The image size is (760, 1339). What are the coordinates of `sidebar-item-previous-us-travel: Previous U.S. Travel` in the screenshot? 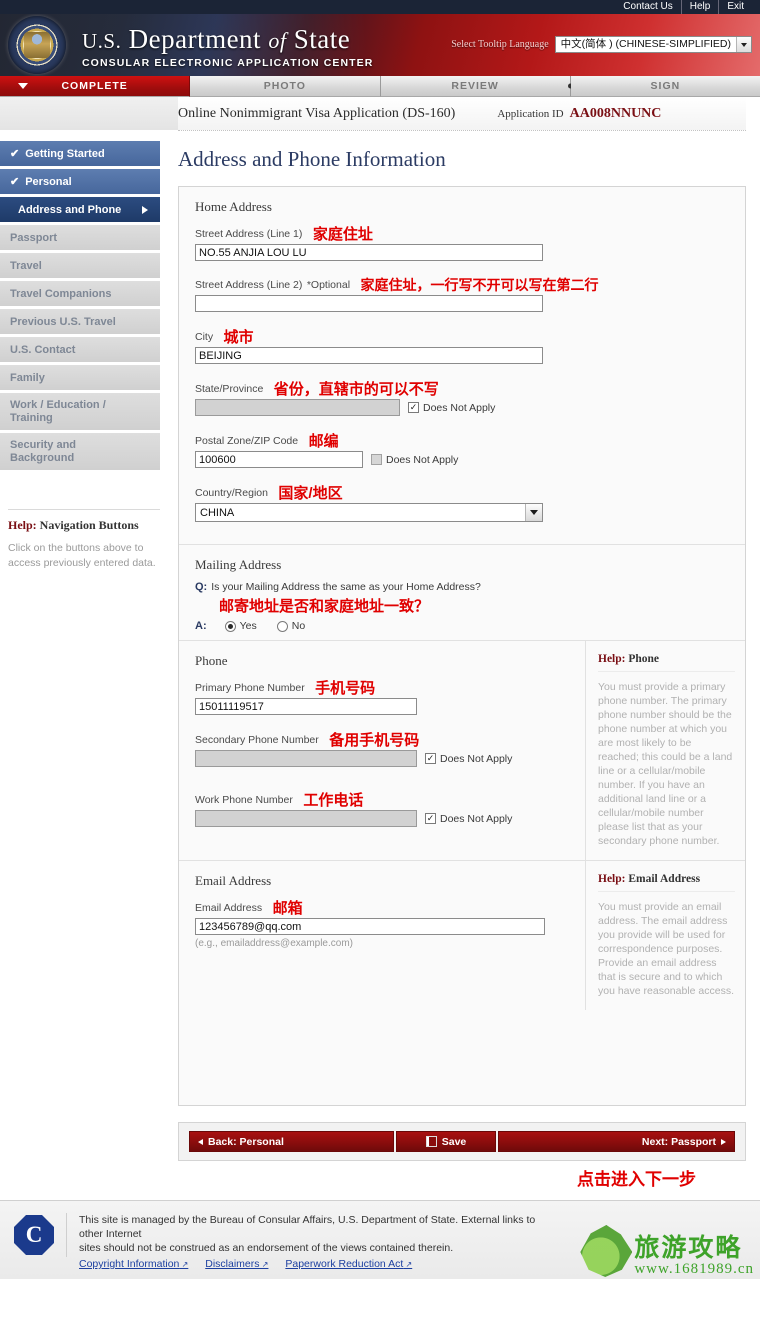 It's located at (80, 322).